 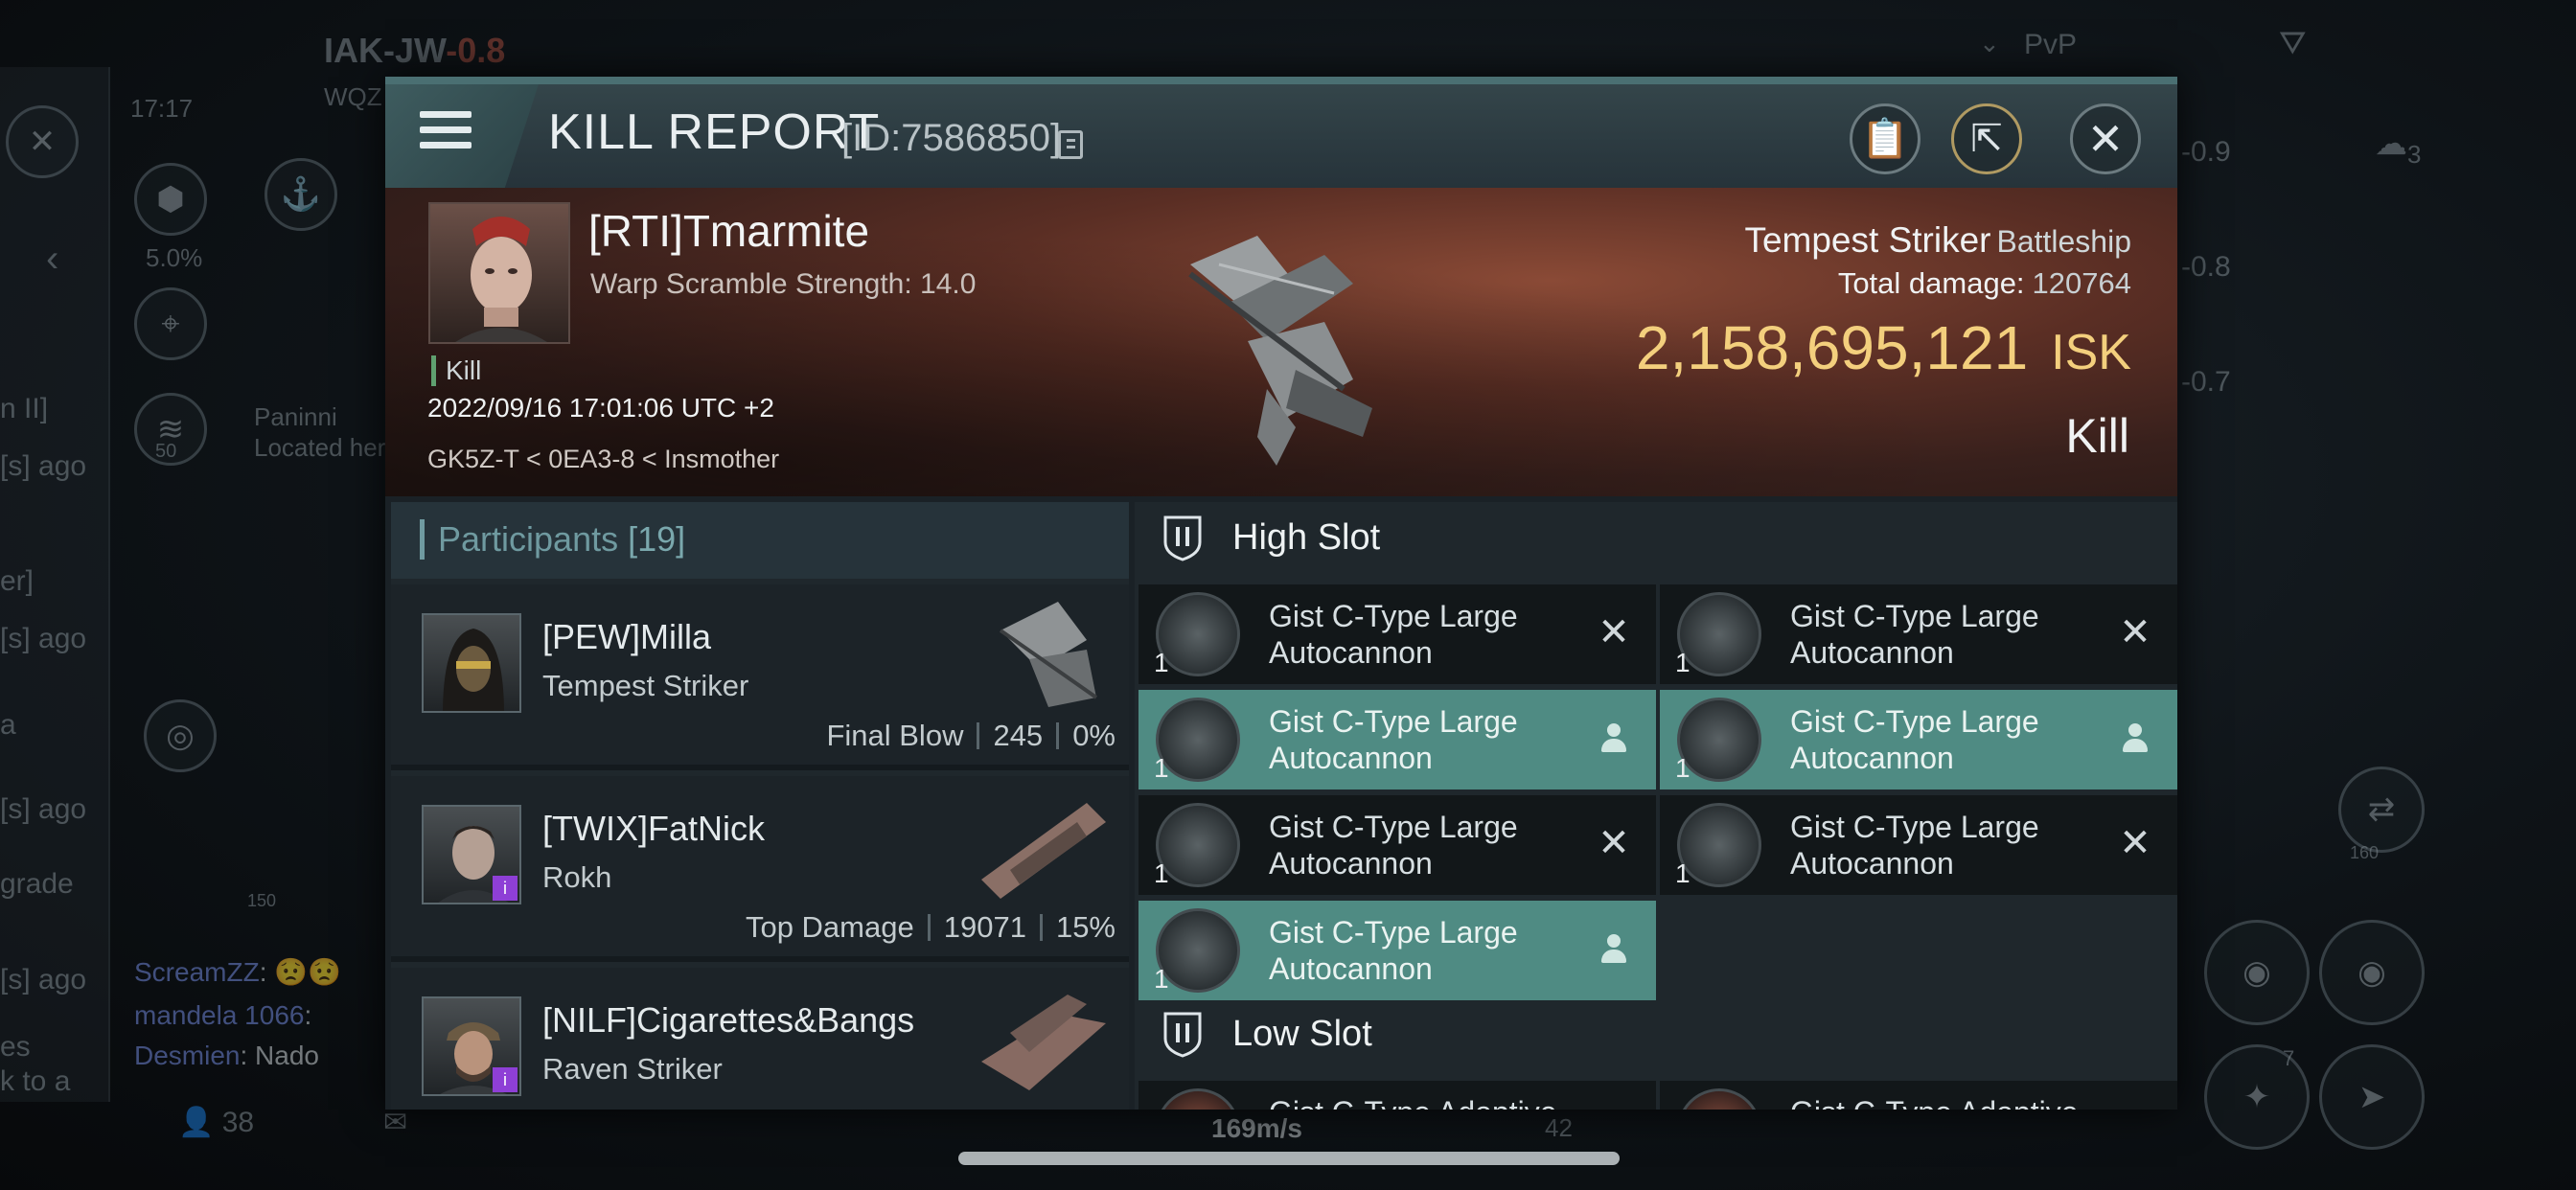 What do you see at coordinates (632, 1070) in the screenshot?
I see `participant-ship: Raven Striker` at bounding box center [632, 1070].